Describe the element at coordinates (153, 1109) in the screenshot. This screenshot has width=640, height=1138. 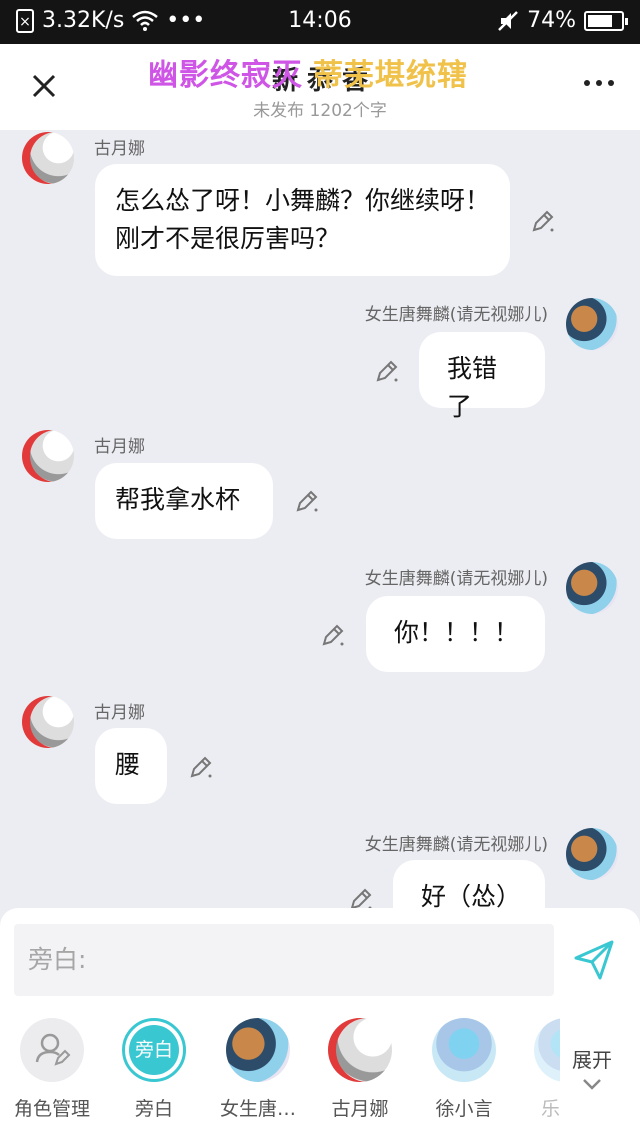
I see `role-label: 旁白` at that location.